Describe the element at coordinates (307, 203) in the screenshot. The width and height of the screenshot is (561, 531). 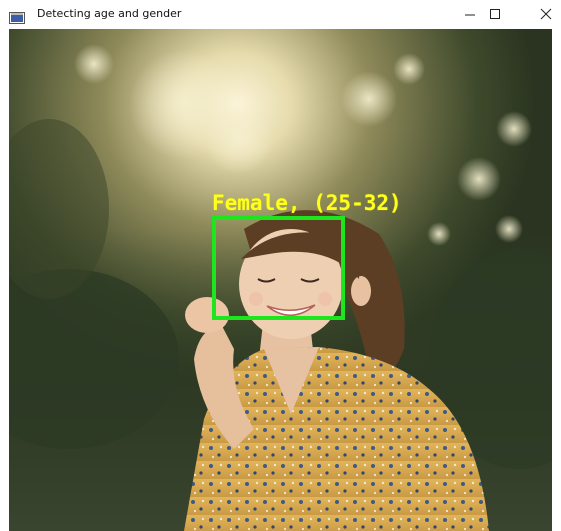
I see `detection-label: Female, (25-32)` at that location.